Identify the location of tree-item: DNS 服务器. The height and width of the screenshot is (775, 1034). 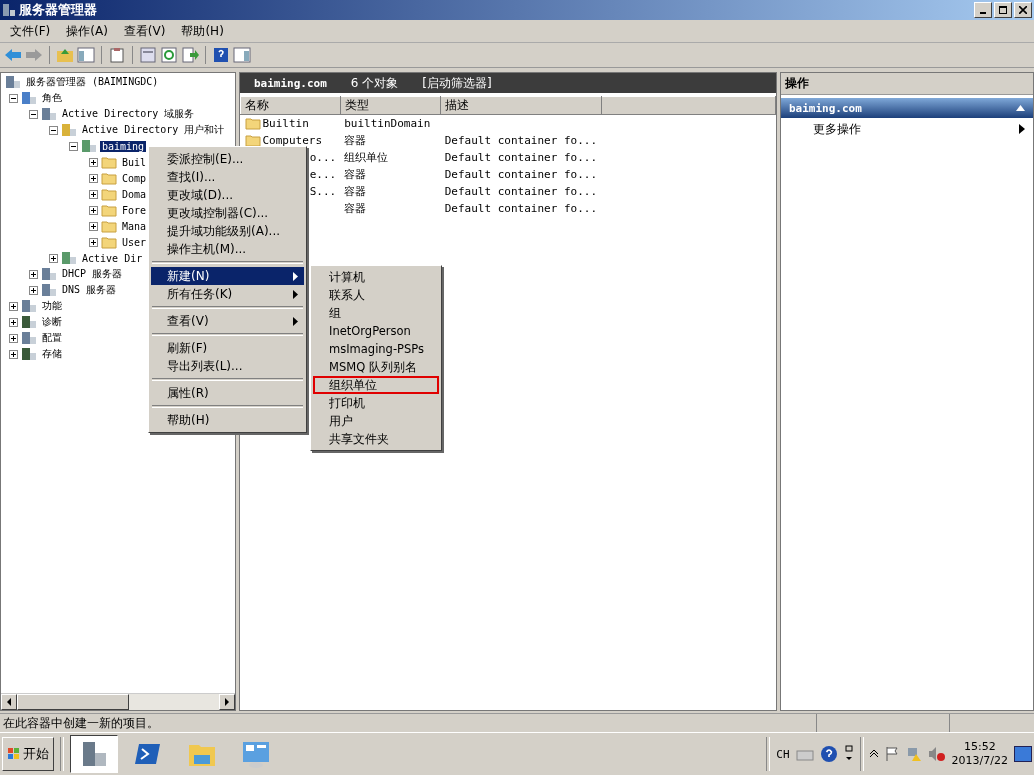
(89, 290).